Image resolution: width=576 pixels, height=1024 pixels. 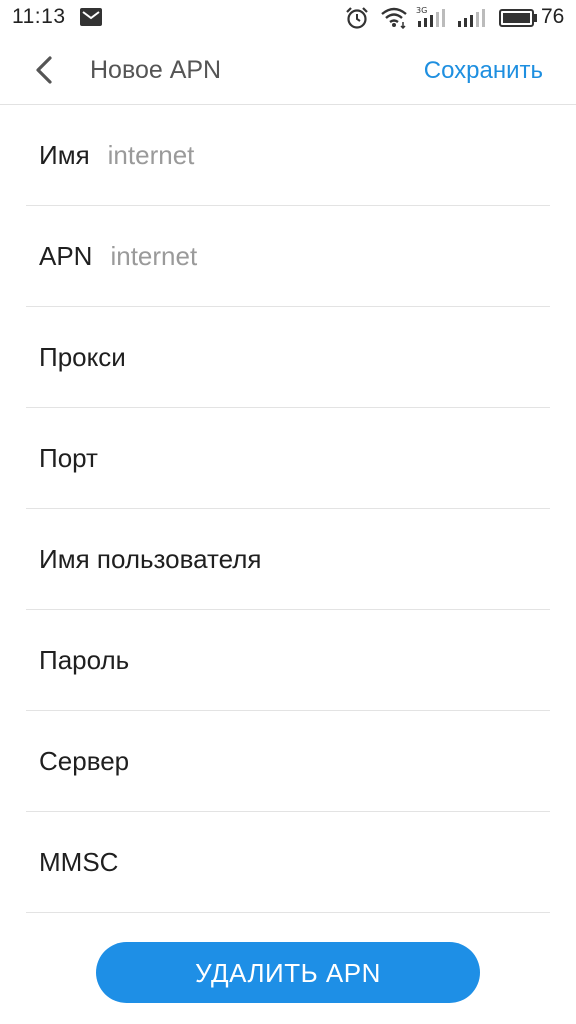 I want to click on field-label: APN, so click(x=66, y=256).